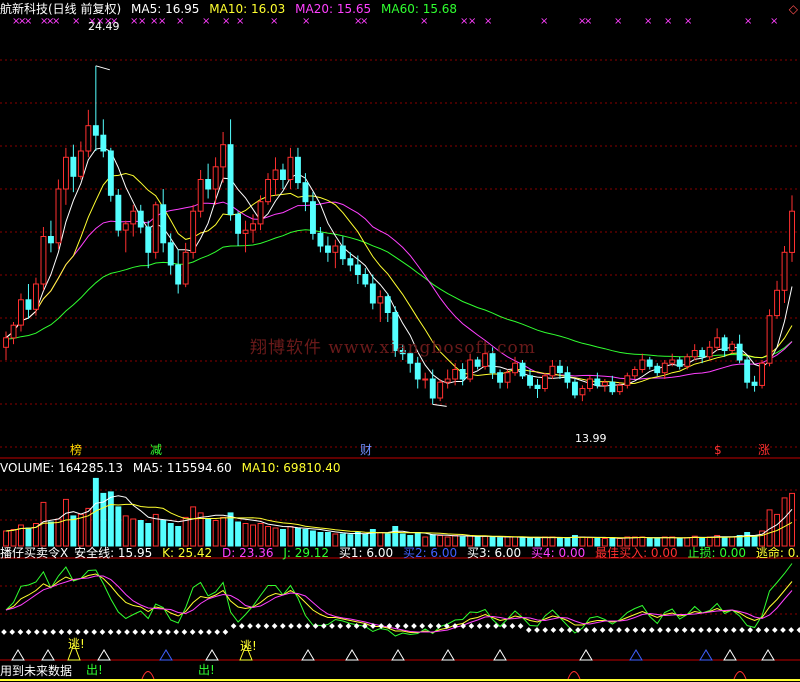 Image resolution: width=800 pixels, height=682 pixels. Describe the element at coordinates (688, 21) in the screenshot. I see `top-marker-33: ×` at that location.